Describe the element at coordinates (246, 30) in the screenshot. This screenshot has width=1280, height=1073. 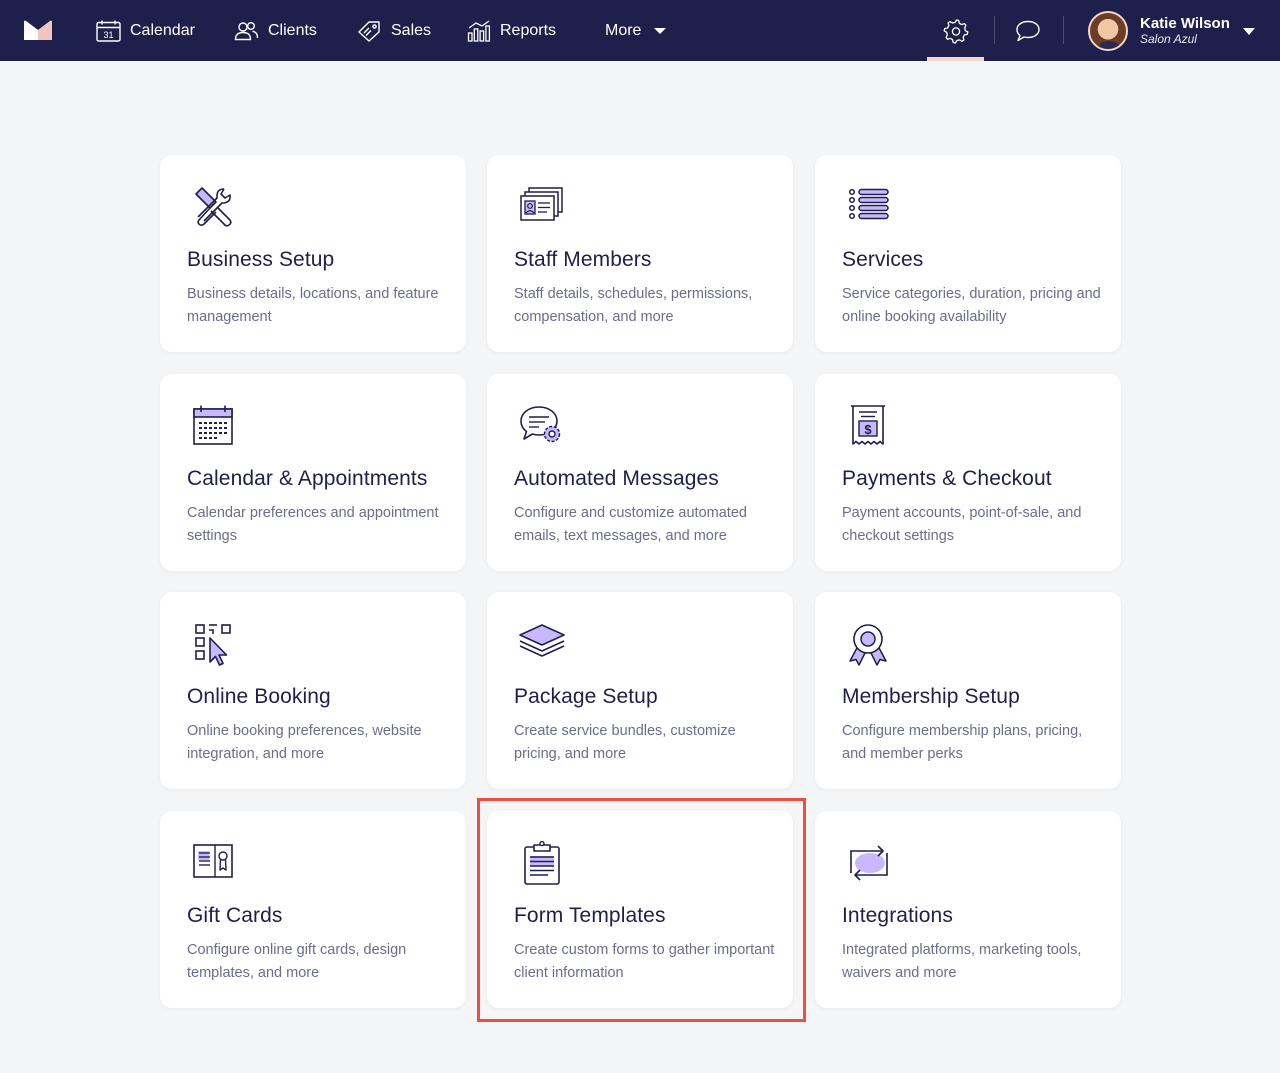
I see `users-icon` at that location.